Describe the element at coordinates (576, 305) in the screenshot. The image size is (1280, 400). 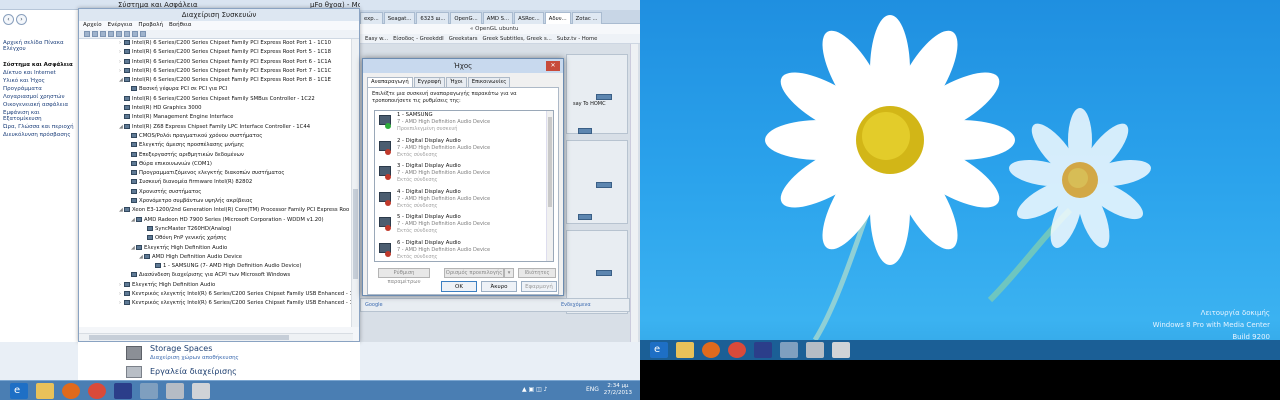
I see `page-link: Ενδεχόμενα` at that location.